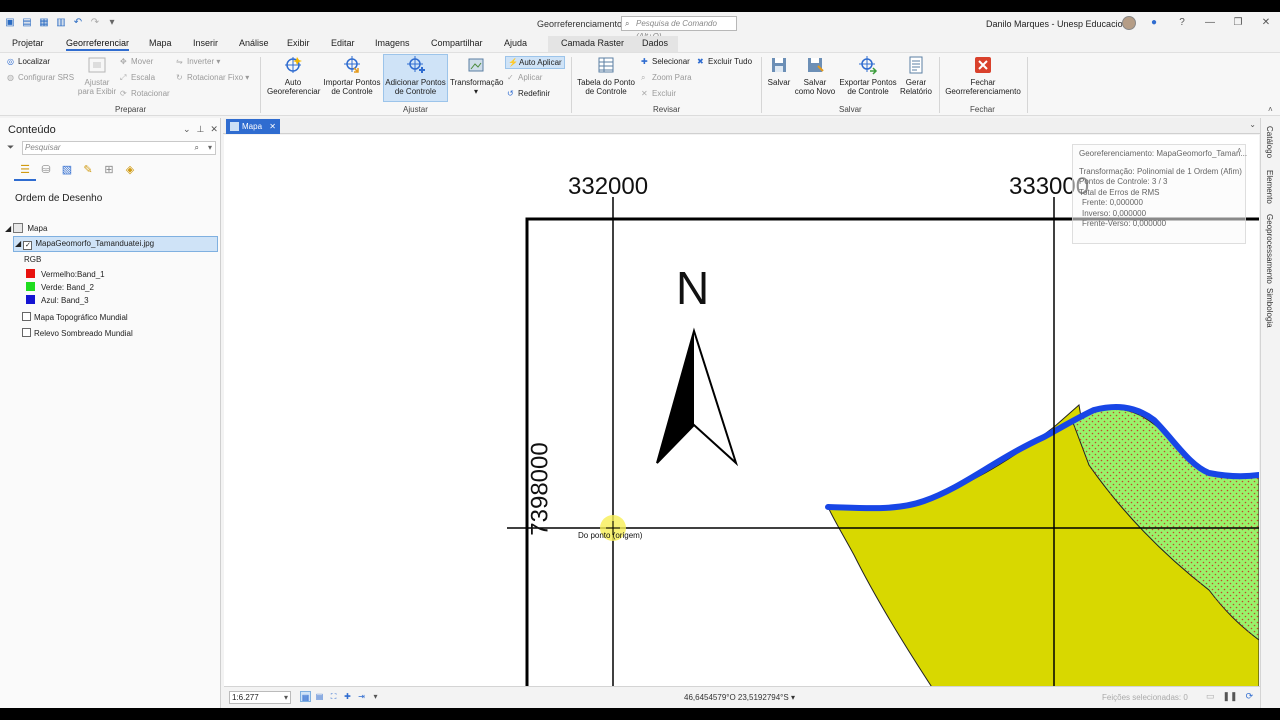 This screenshot has height=720, width=1280. Describe the element at coordinates (535, 62) in the screenshot. I see `auto-aplicar-toggle: ⚡Auto Aplicar` at that location.